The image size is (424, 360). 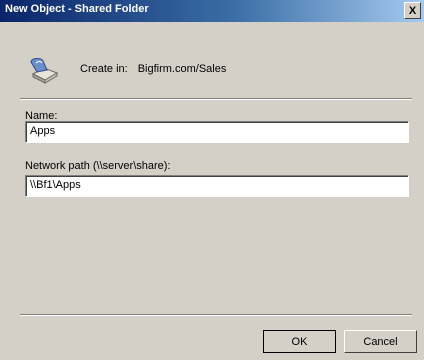 What do you see at coordinates (77, 9) in the screenshot?
I see `window-title: New Object - Shared Folder` at bounding box center [77, 9].